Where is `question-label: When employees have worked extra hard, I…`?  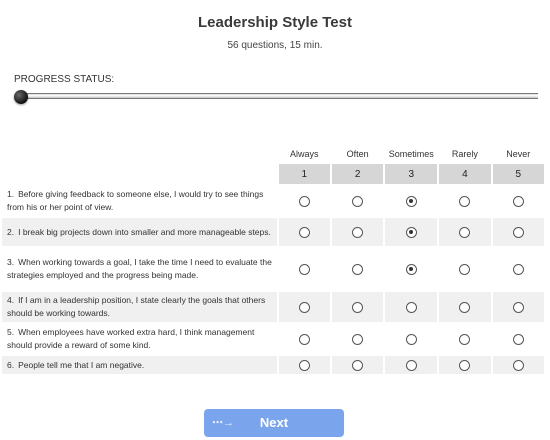
question-label: When employees have worked extra hard, I… is located at coordinates (131, 338).